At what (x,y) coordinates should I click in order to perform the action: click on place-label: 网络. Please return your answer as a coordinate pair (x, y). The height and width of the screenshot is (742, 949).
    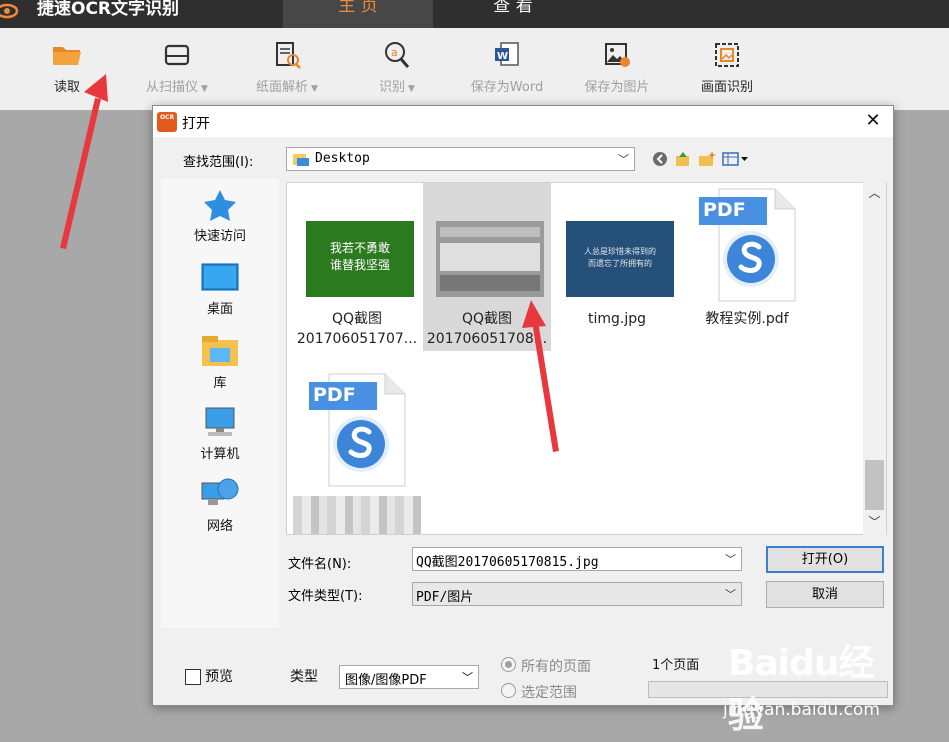
    Looking at the image, I should click on (219, 526).